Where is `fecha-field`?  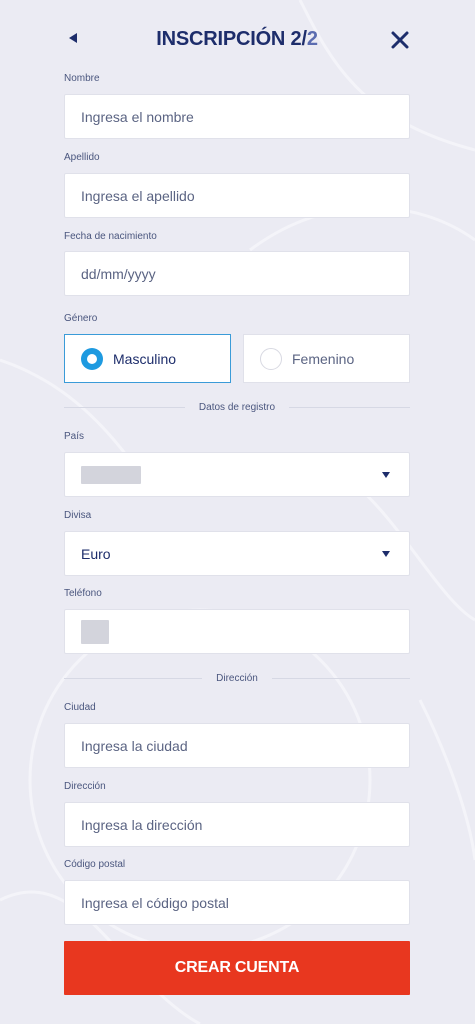
fecha-field is located at coordinates (237, 273).